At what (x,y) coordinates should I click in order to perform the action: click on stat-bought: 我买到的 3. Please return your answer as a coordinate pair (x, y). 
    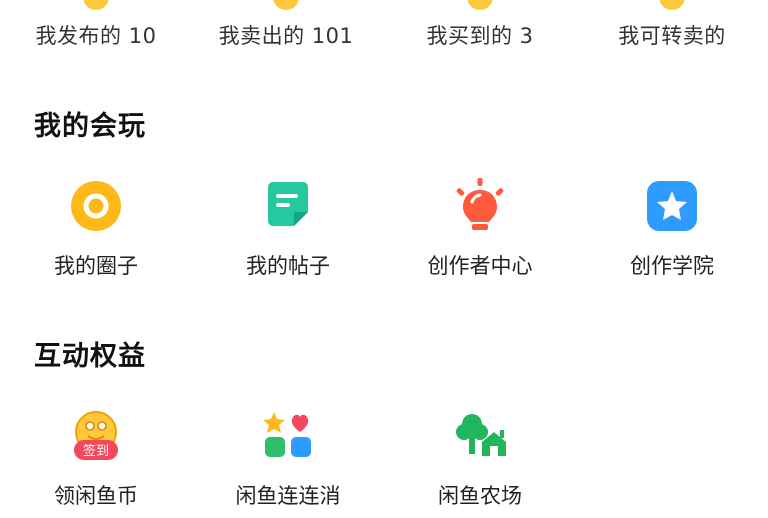
    Looking at the image, I should click on (480, 30).